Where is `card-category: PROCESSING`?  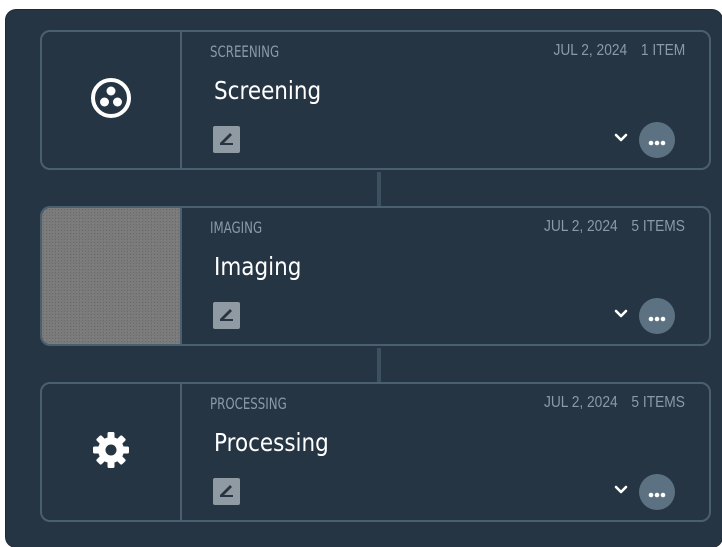
card-category: PROCESSING is located at coordinates (248, 403).